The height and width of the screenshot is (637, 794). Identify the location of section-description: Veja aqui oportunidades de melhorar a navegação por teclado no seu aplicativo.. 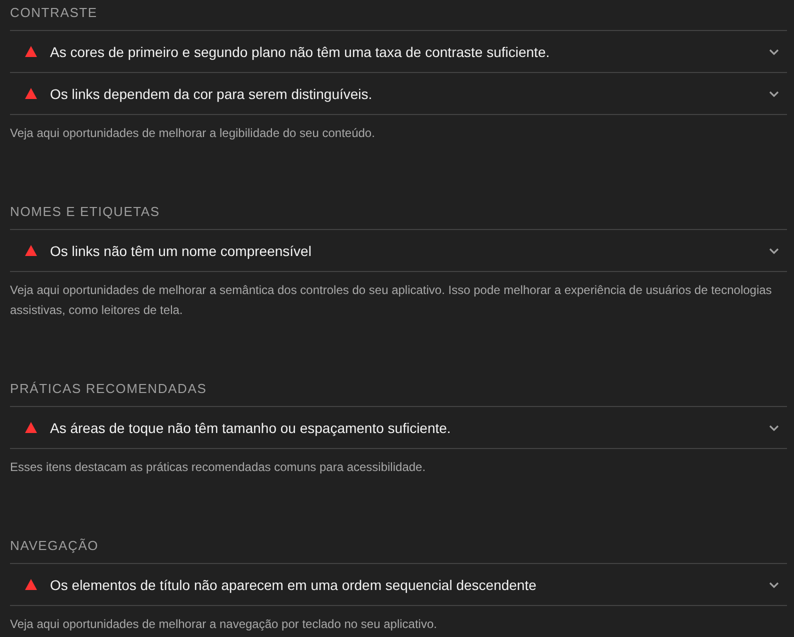
(224, 624).